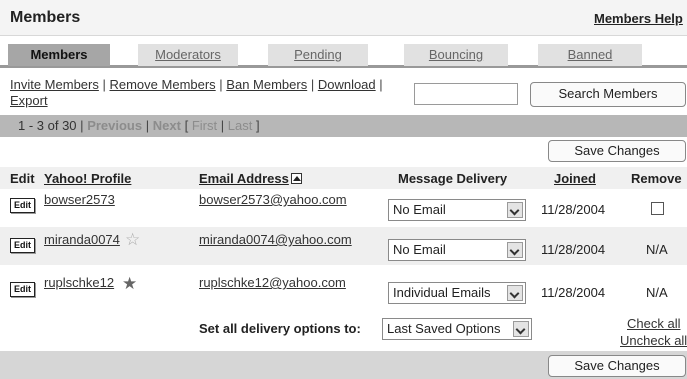  I want to click on page-title: Members, so click(45, 17).